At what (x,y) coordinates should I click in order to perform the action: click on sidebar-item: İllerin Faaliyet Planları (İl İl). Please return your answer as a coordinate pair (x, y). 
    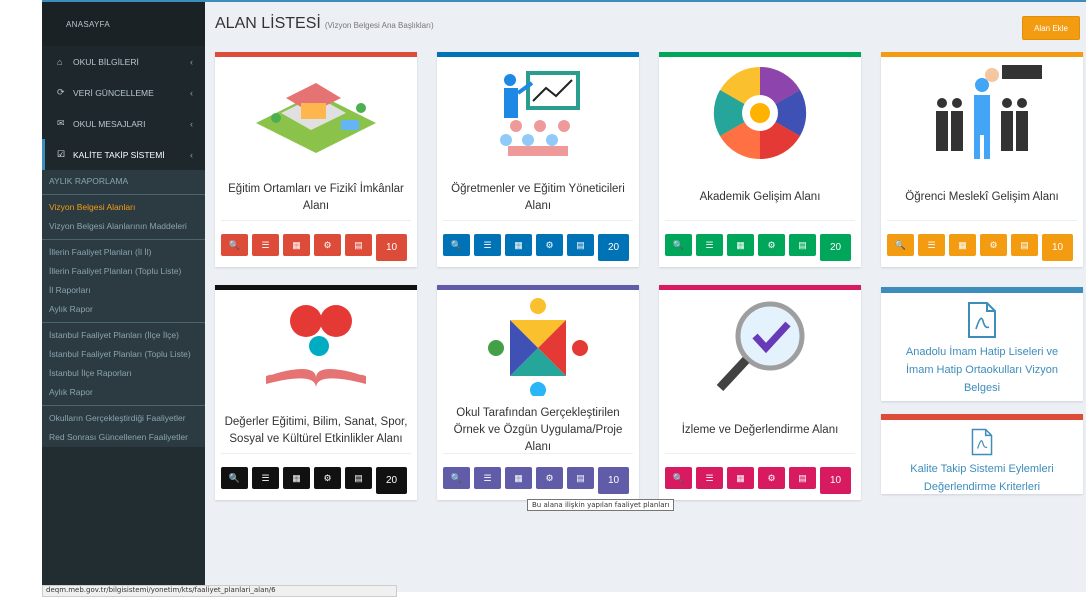
    Looking at the image, I should click on (123, 252).